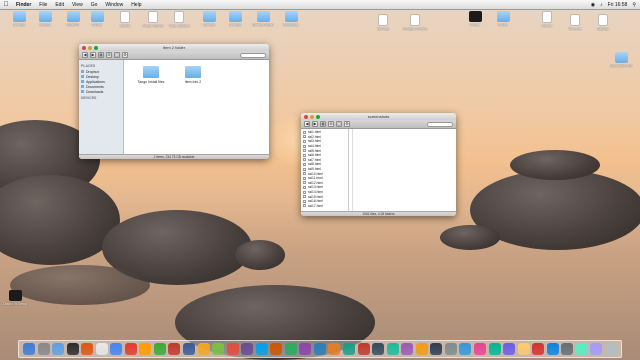 Image resolution: width=640 pixels, height=360 pixels. Describe the element at coordinates (621, 60) in the screenshot. I see `desktop-icon-folder: Macintosh HD` at that location.